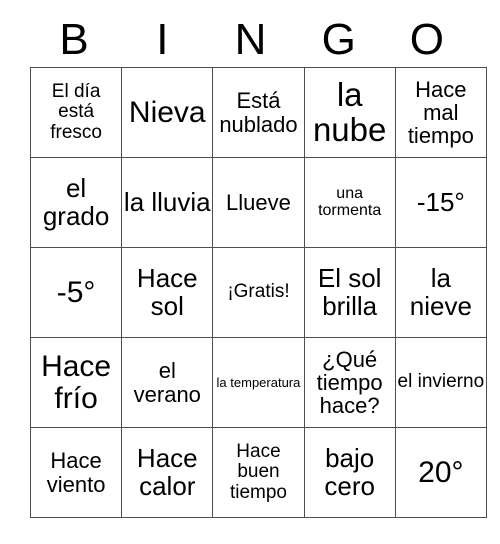  I want to click on bingo-cell-text: El sol brilla, so click(349, 291).